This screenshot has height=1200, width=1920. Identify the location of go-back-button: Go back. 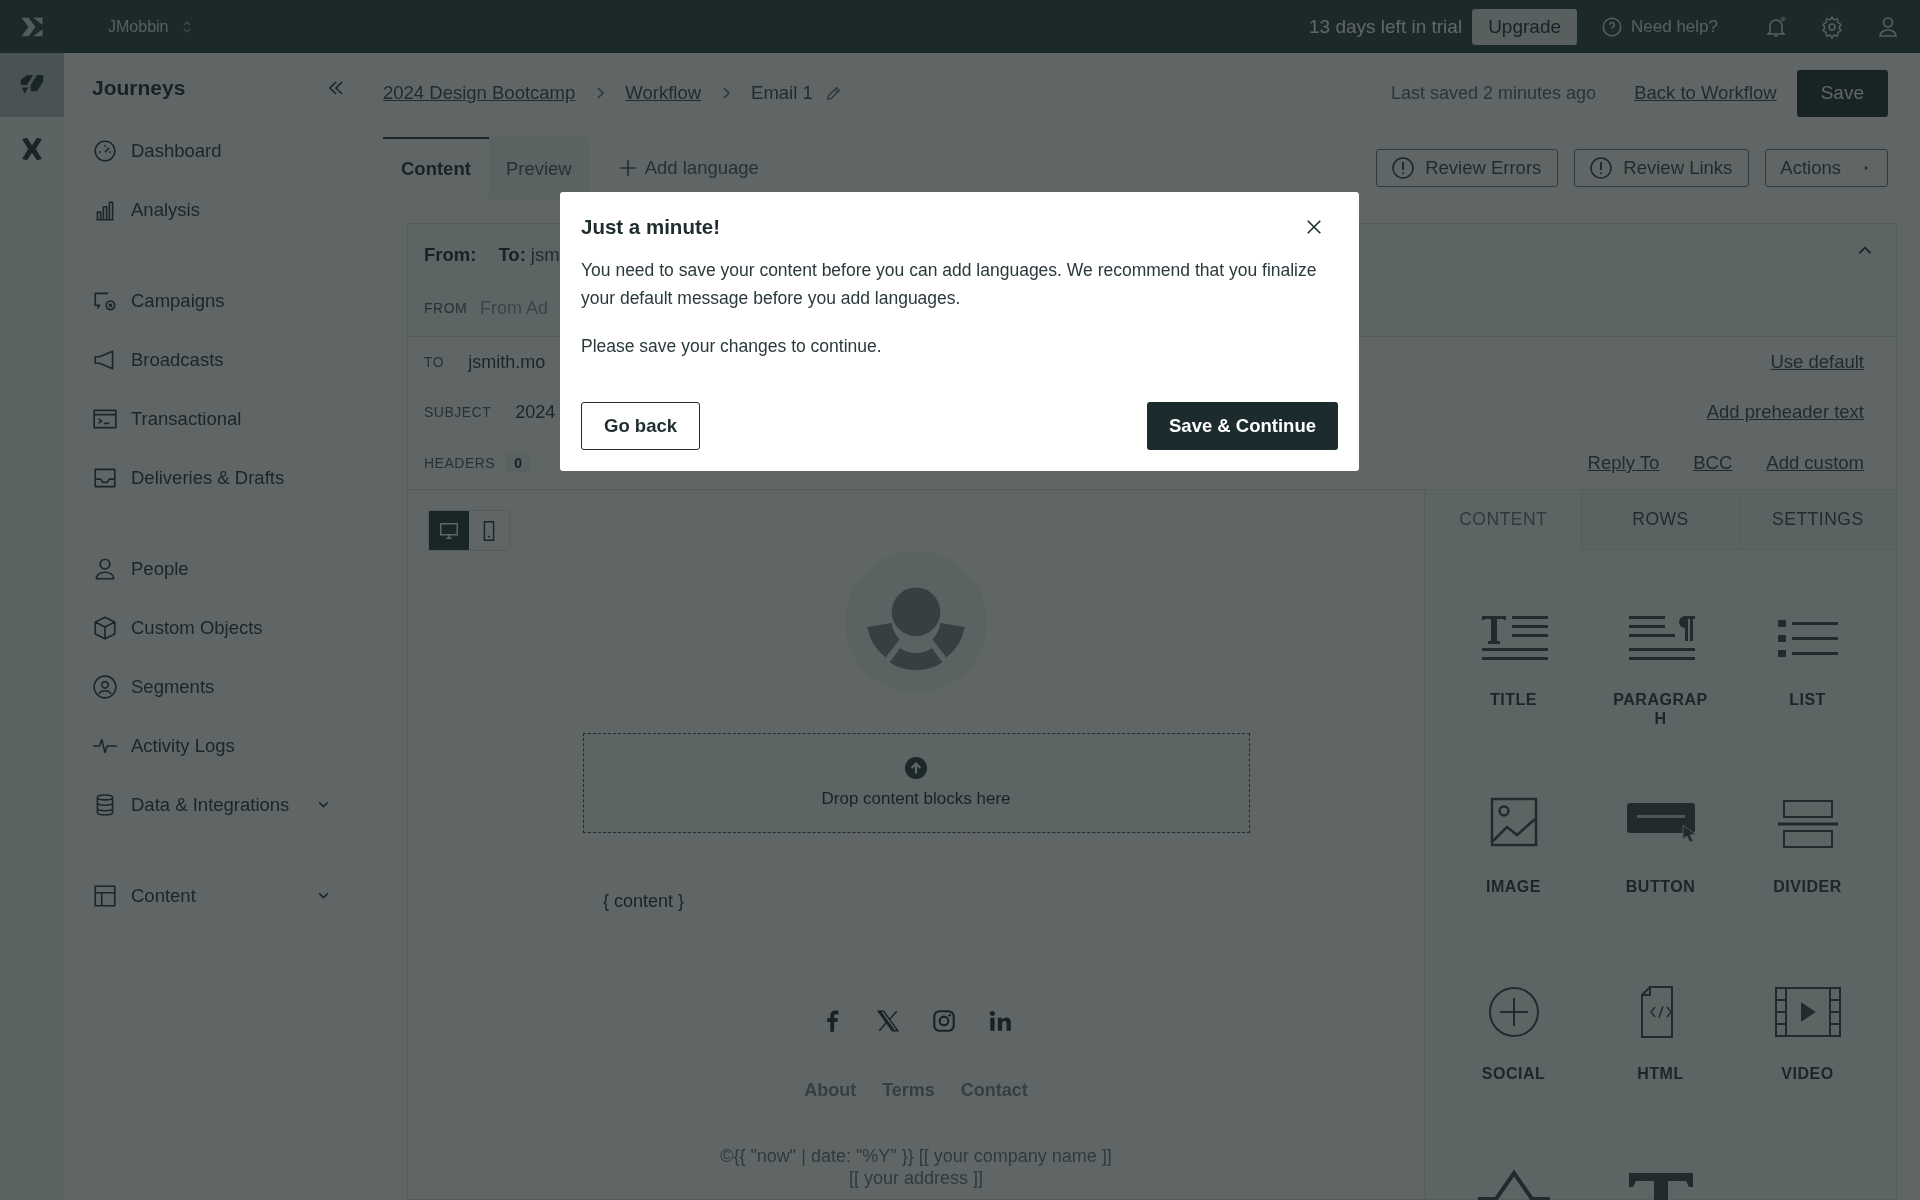
(640, 426).